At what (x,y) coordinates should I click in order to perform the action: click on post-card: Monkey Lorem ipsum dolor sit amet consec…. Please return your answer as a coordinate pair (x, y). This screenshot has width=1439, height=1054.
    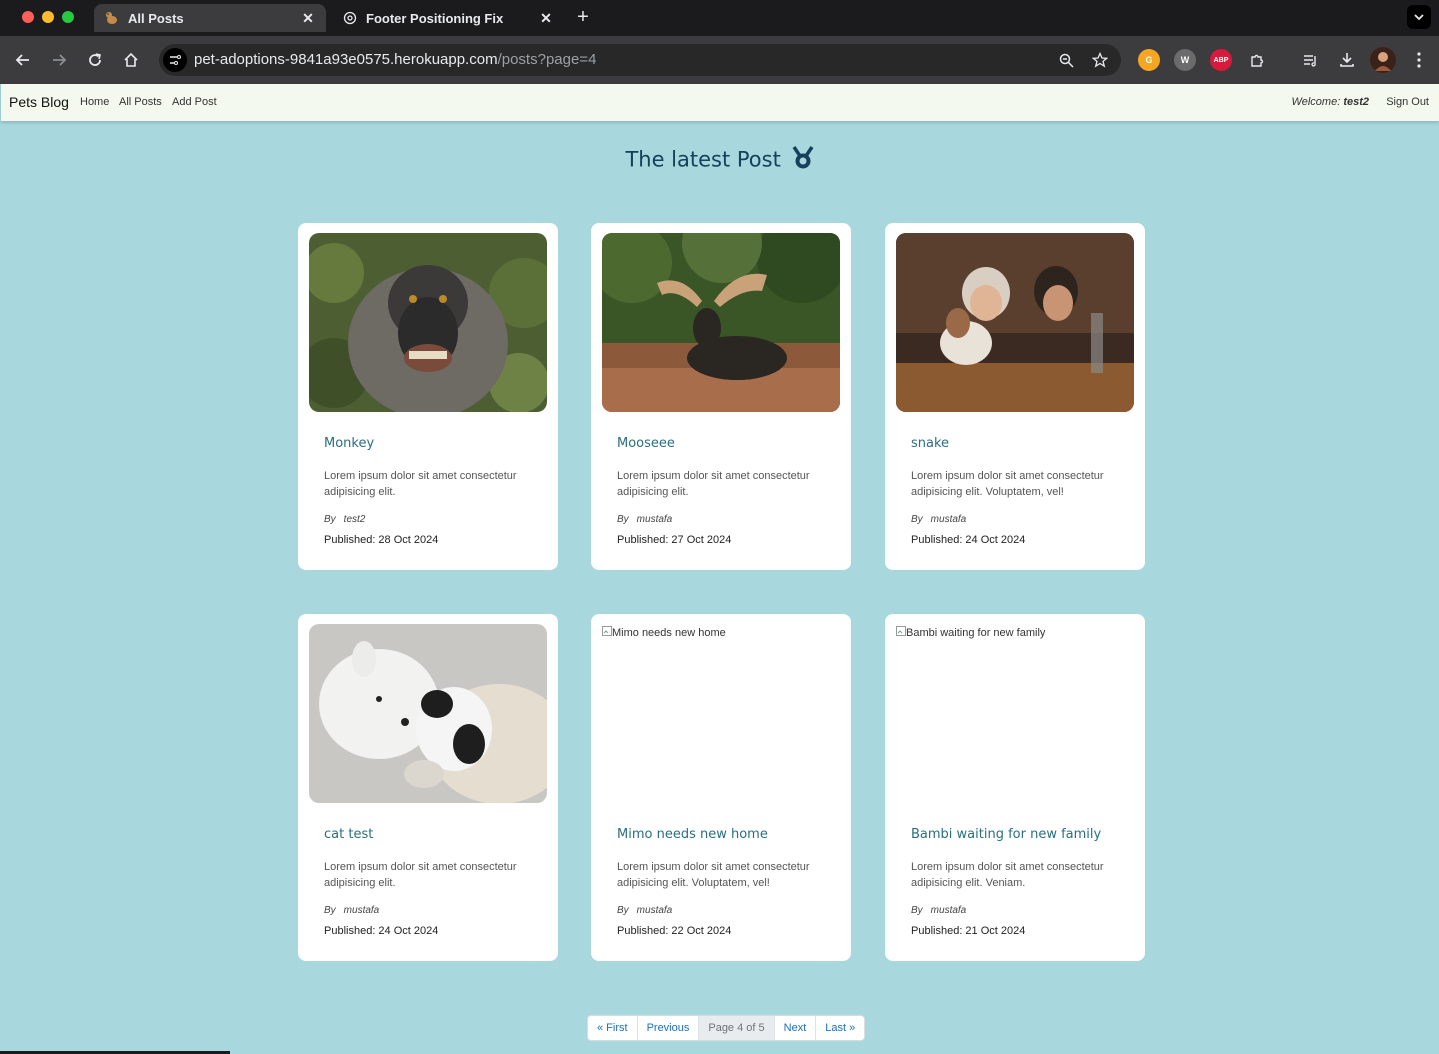
    Looking at the image, I should click on (428, 396).